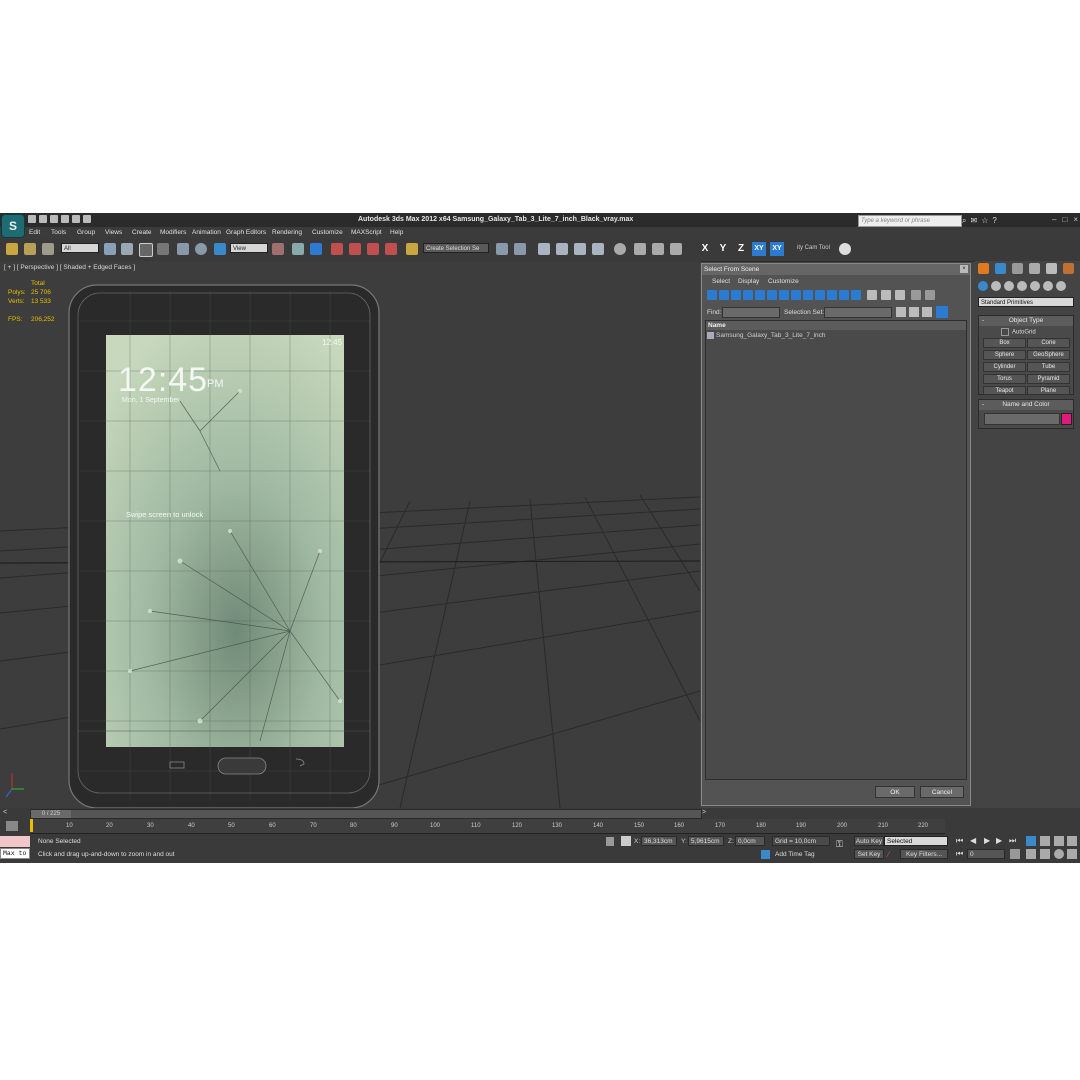 Image resolution: width=1080 pixels, height=1080 pixels. I want to click on motion-tab-icon, so click(1034, 268).